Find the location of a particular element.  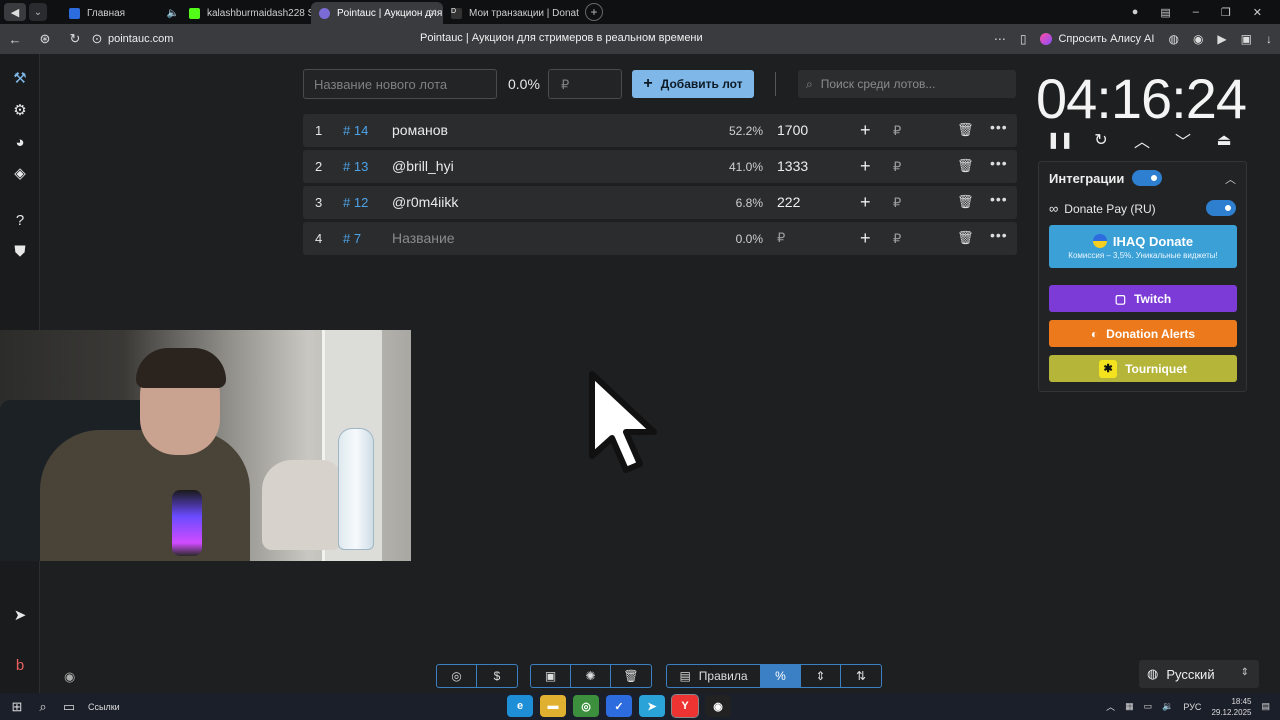

obs-icon: ◉ is located at coordinates (718, 706).